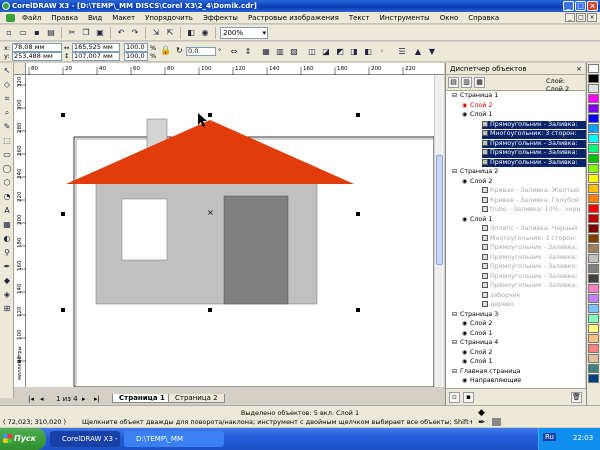  I want to click on ellipse-tool-icon: ◯, so click(7, 169).